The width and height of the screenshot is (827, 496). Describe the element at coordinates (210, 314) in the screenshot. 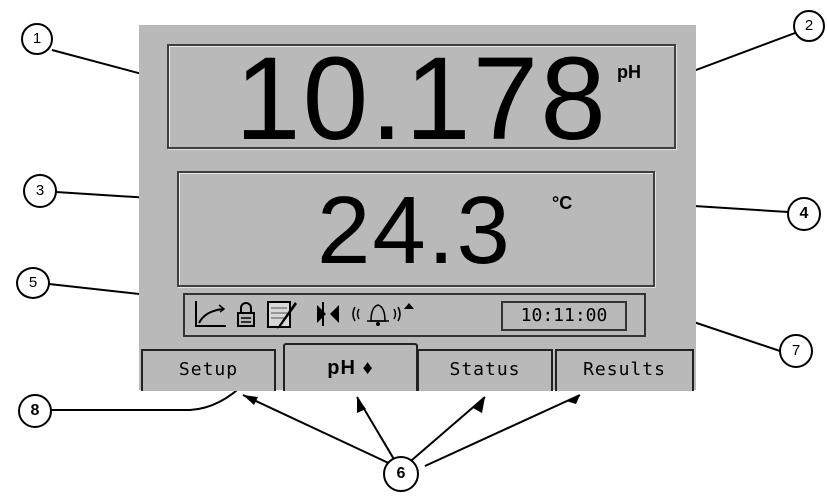

I see `calibration-curve-icon` at that location.